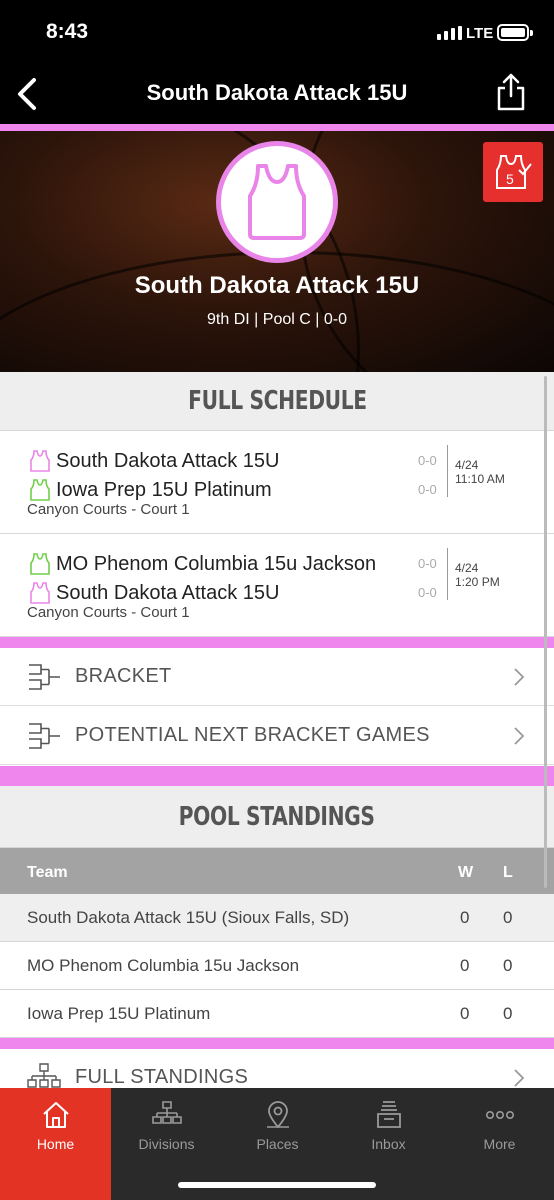 The width and height of the screenshot is (554, 1200). I want to click on game-team-row: Iowa Prep 15U Platinum, so click(151, 490).